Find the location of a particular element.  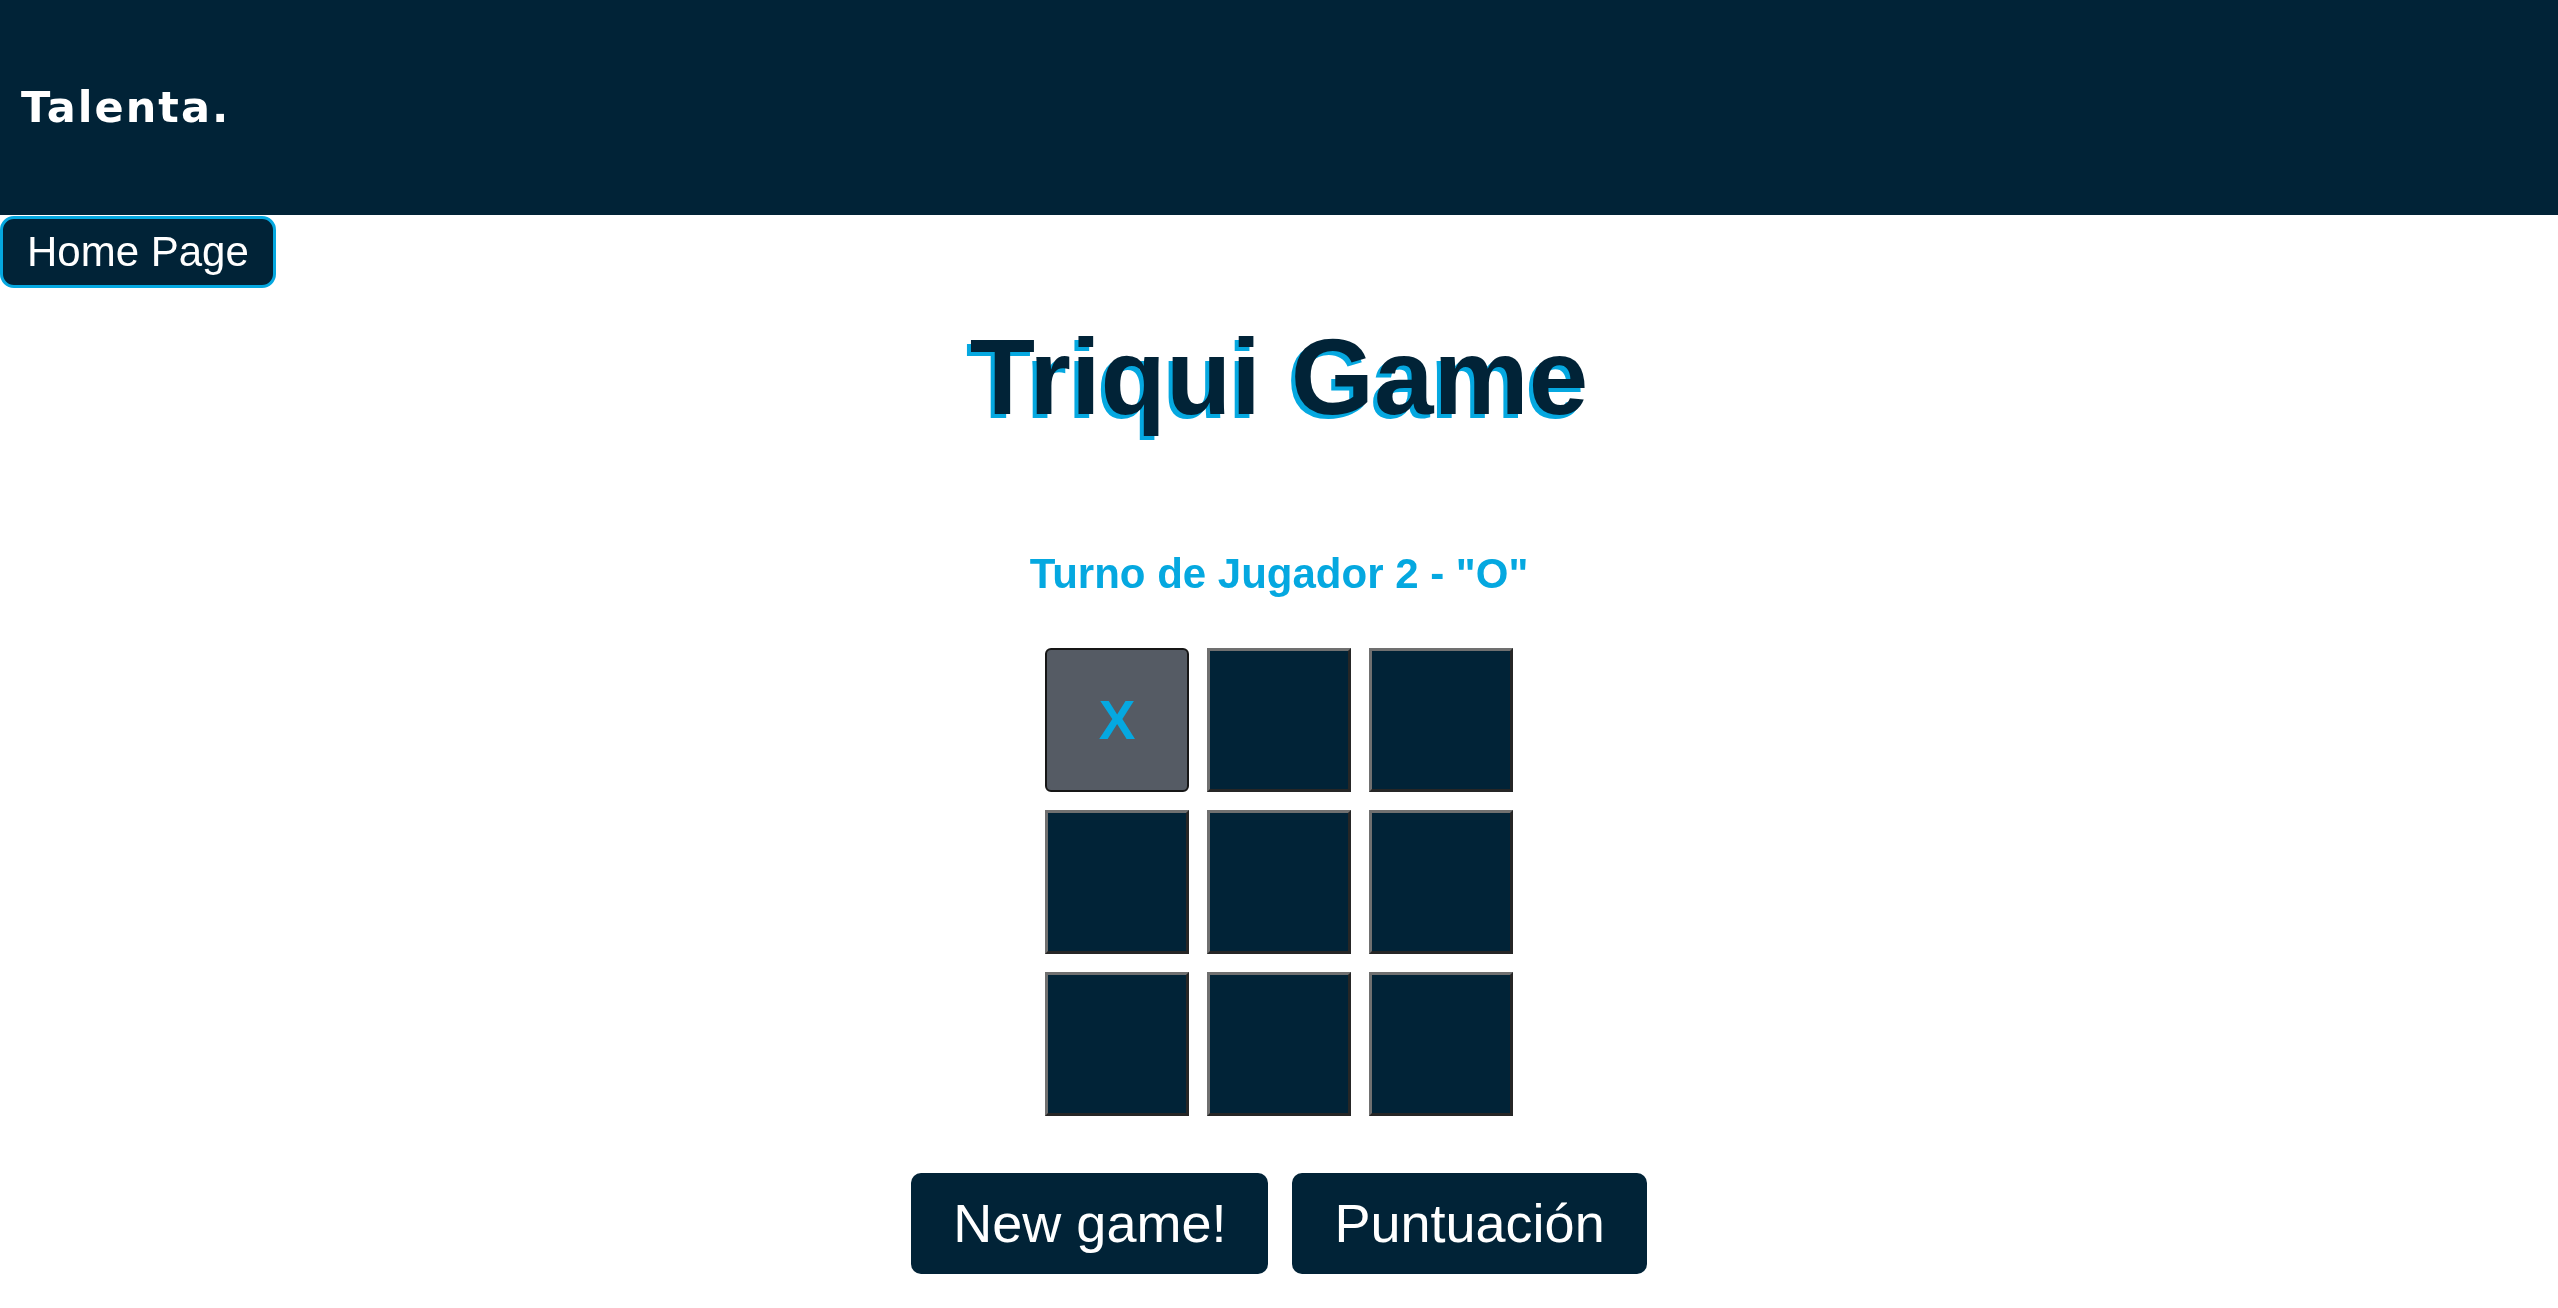

page-title: Triqui Game is located at coordinates (1279, 378).